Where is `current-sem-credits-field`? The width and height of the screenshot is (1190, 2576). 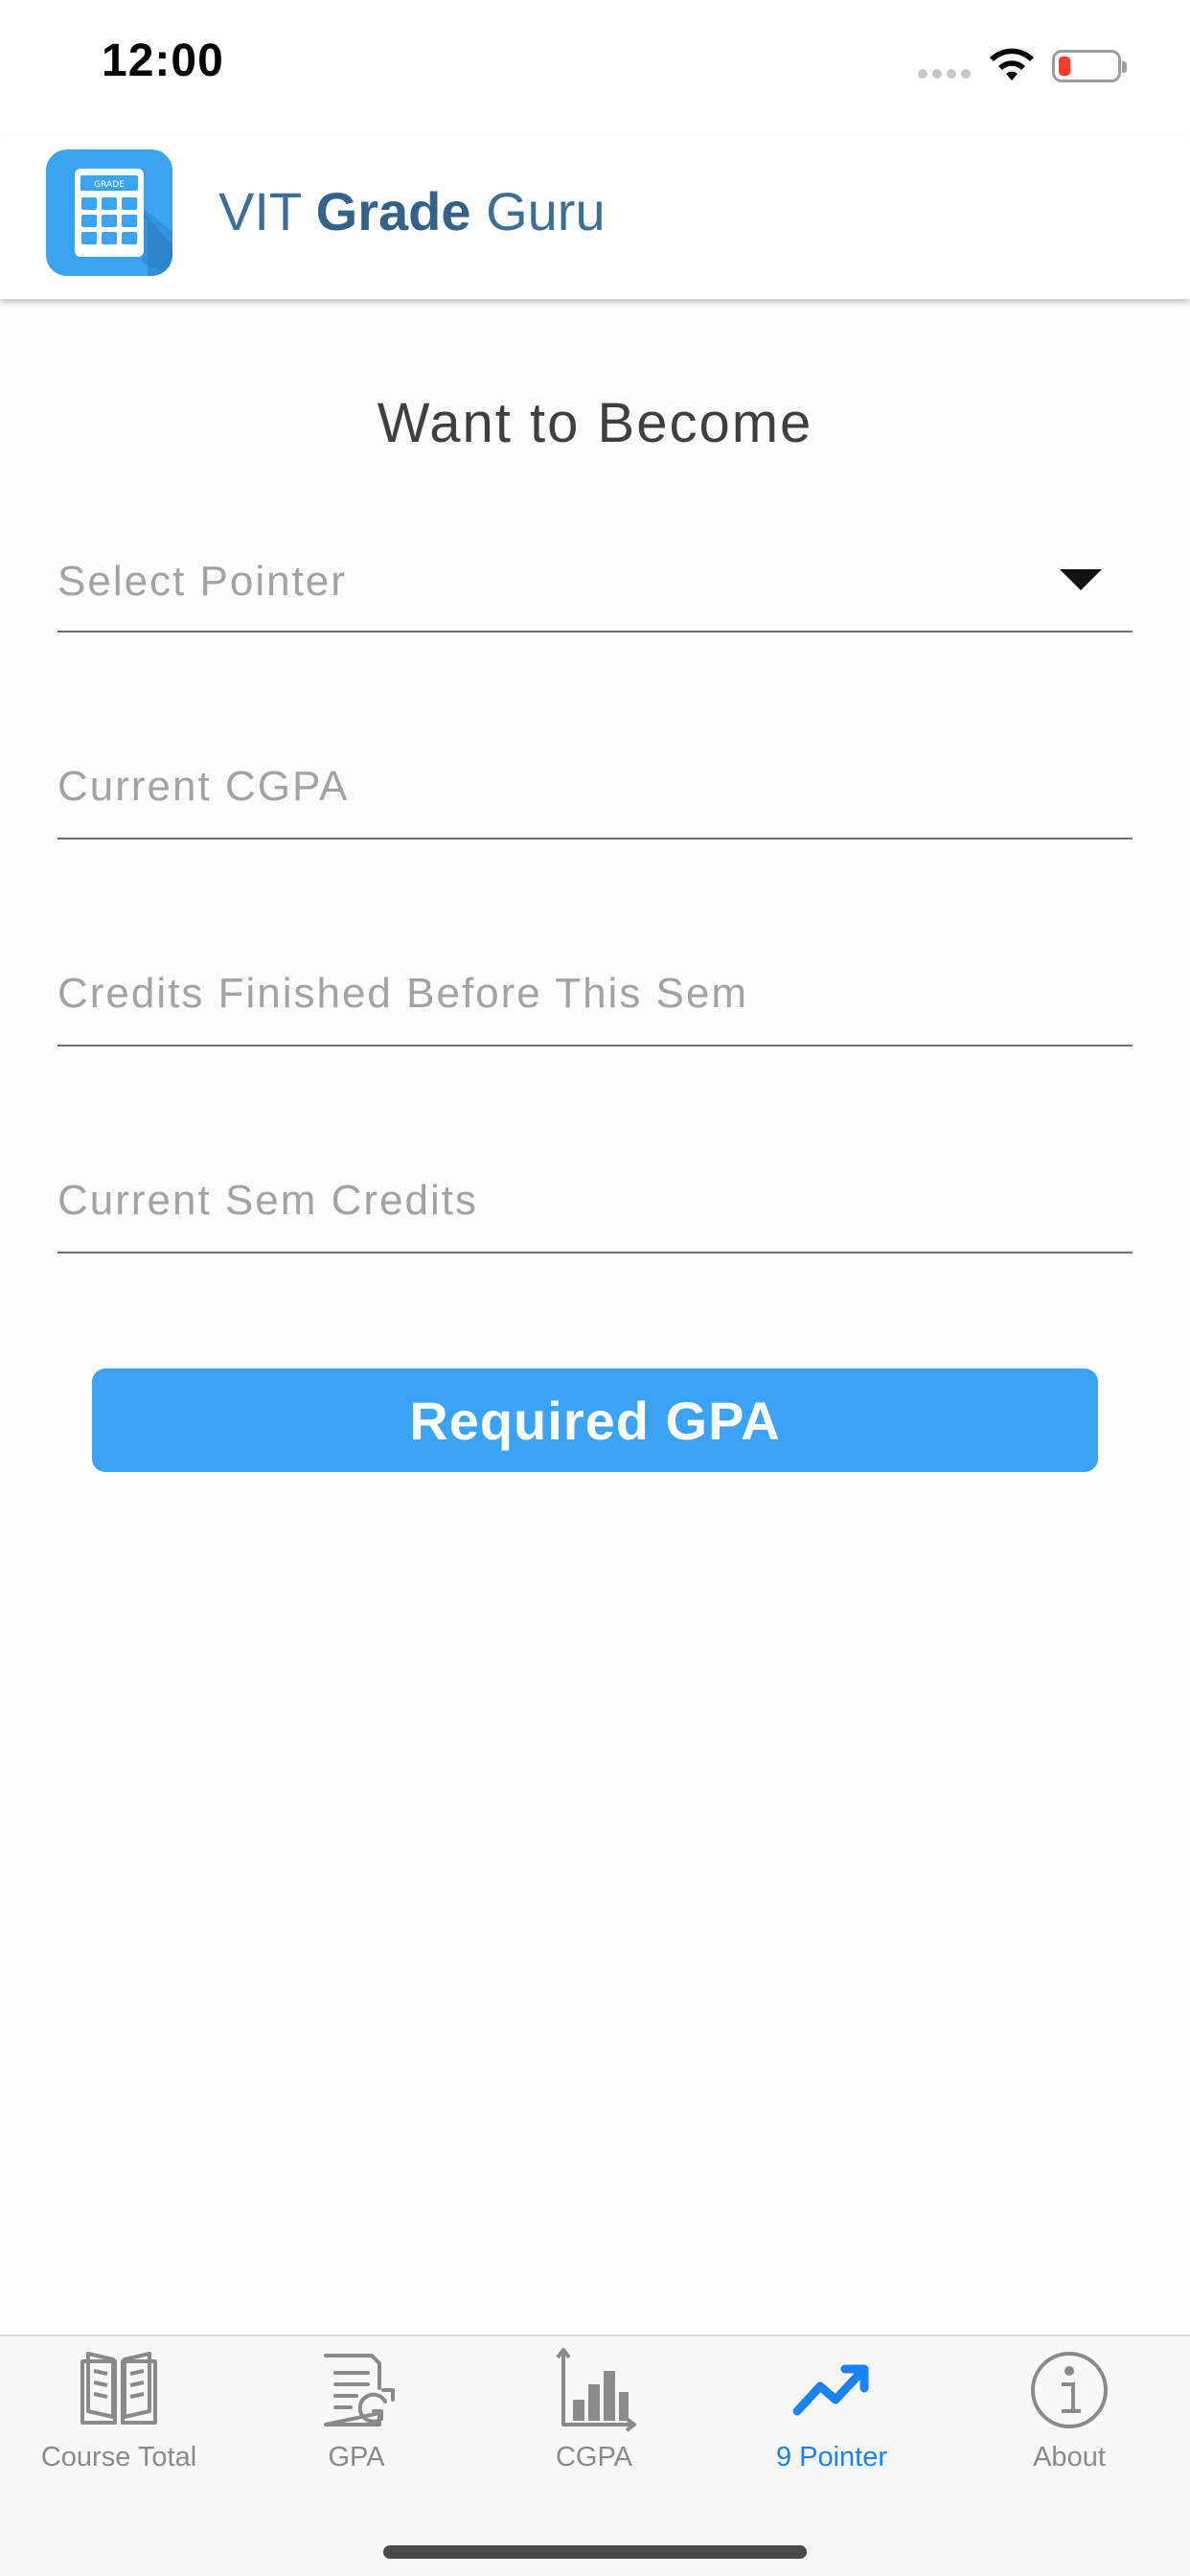
current-sem-credits-field is located at coordinates (595, 1201).